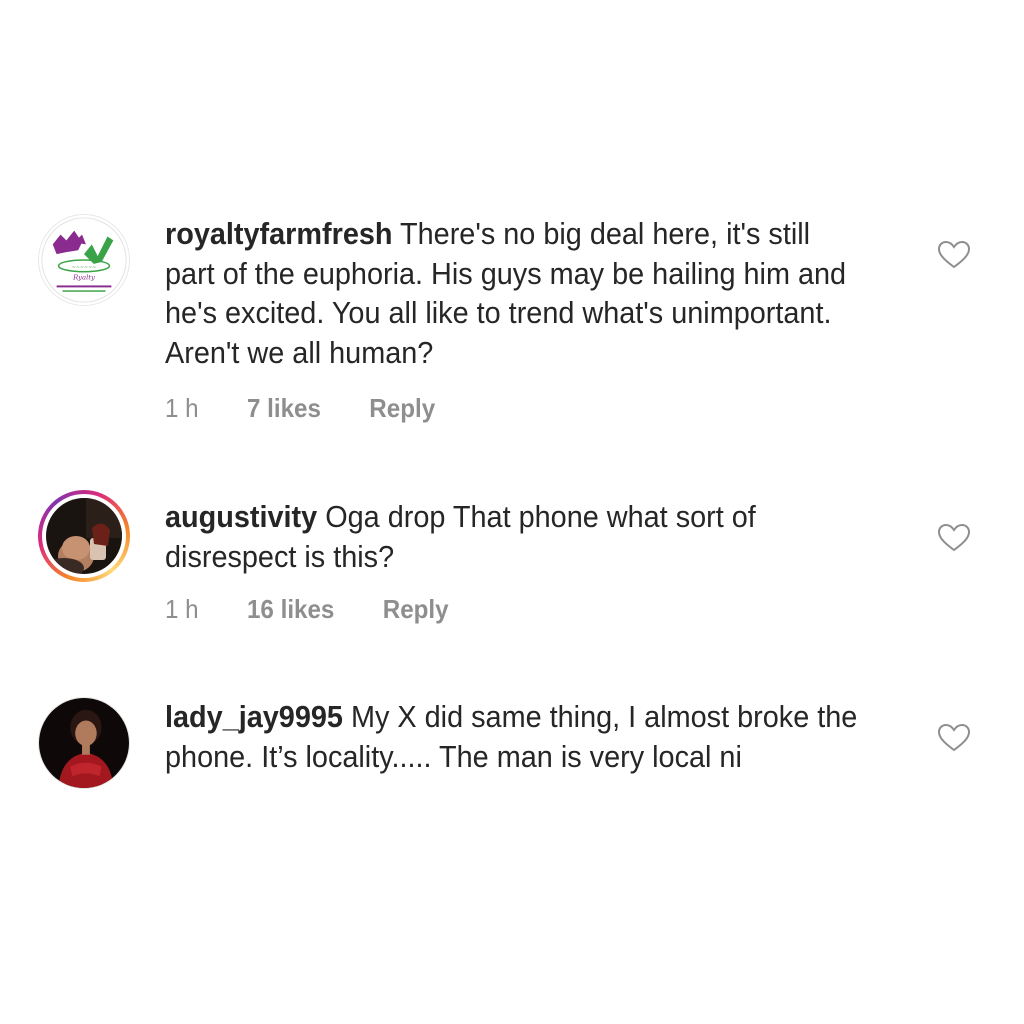 The height and width of the screenshot is (1024, 1024). What do you see at coordinates (290, 609) in the screenshot?
I see `likes-count: 16 likes` at bounding box center [290, 609].